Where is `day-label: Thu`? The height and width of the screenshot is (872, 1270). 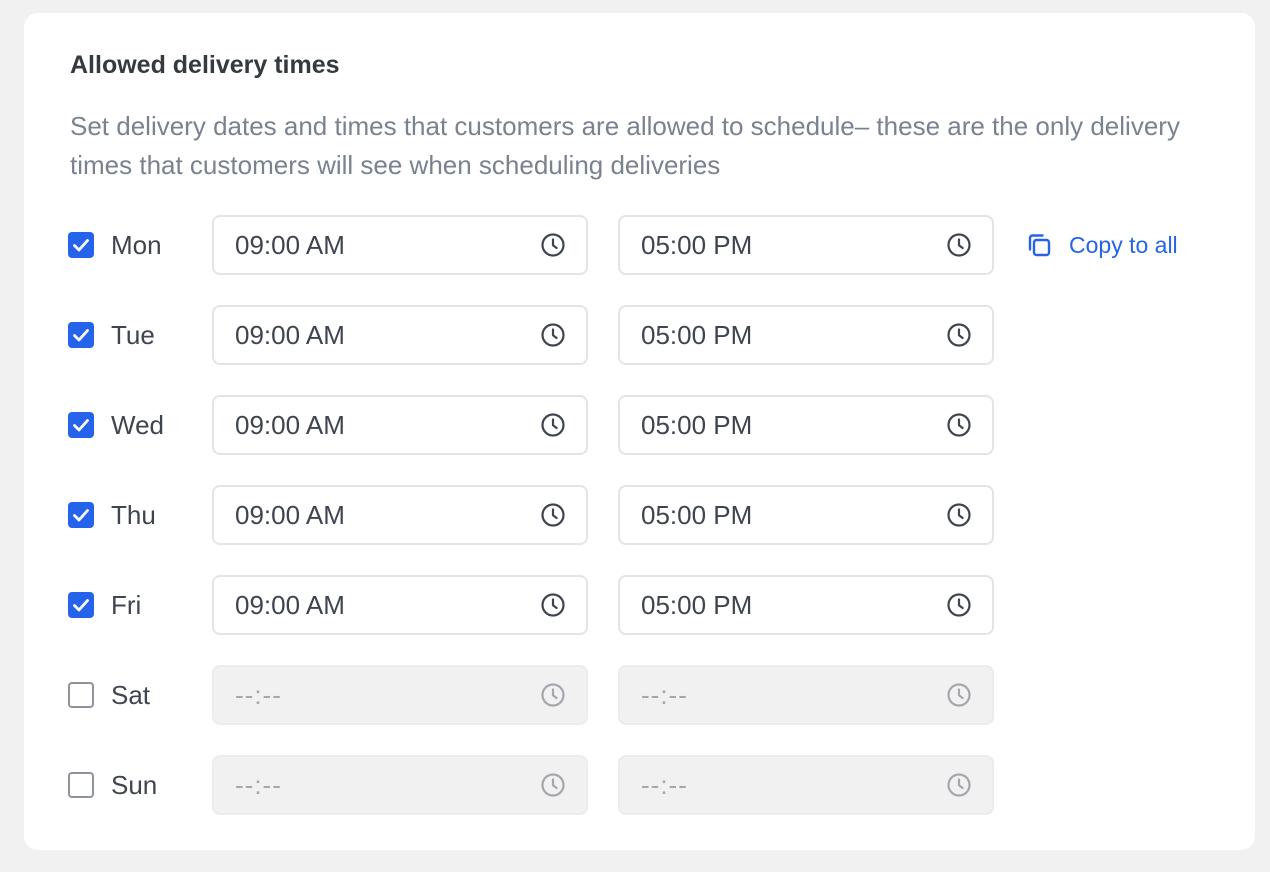 day-label: Thu is located at coordinates (133, 515).